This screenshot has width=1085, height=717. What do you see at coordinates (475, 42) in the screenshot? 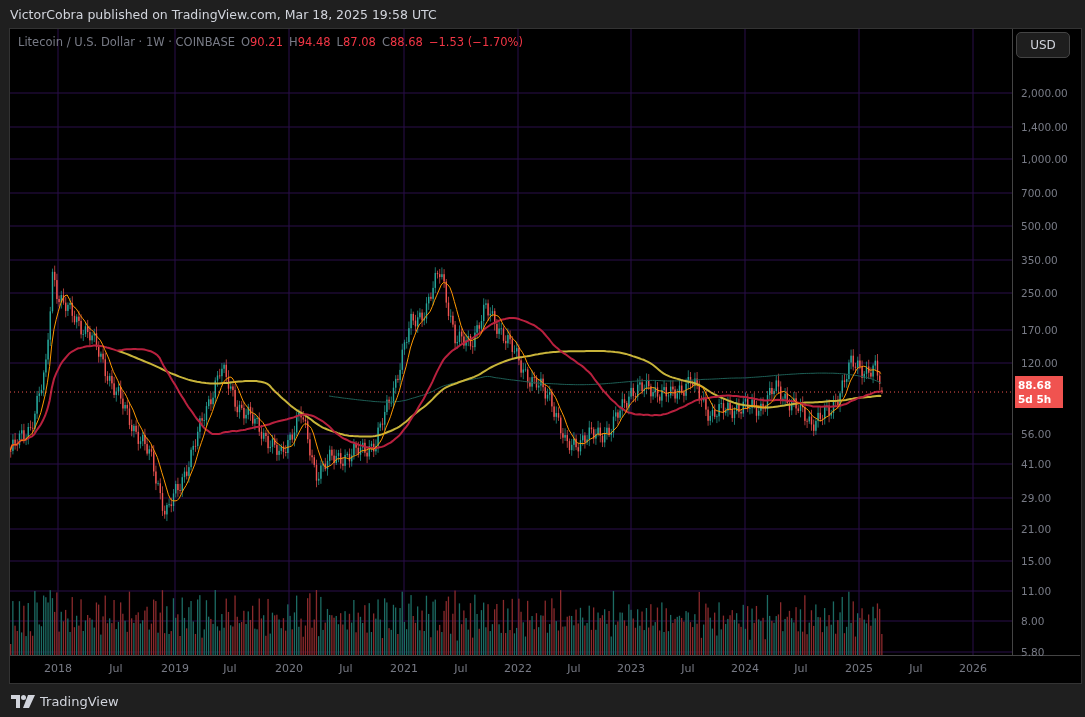
I see `price-change: −1.53 (−1.70%)` at bounding box center [475, 42].